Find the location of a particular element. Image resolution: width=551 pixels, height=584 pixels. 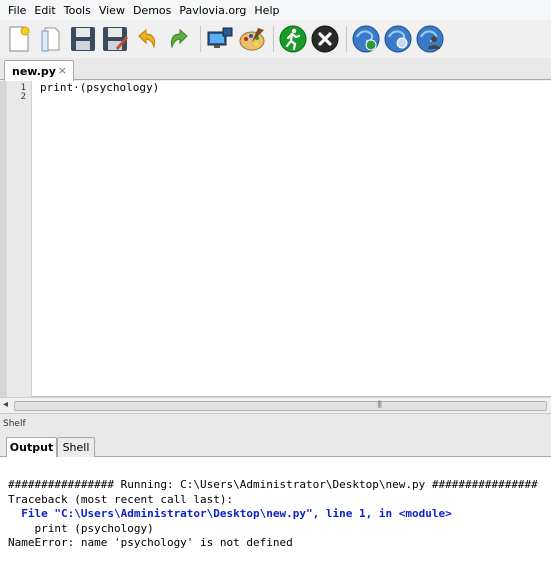

menu-view: View is located at coordinates (112, 10).